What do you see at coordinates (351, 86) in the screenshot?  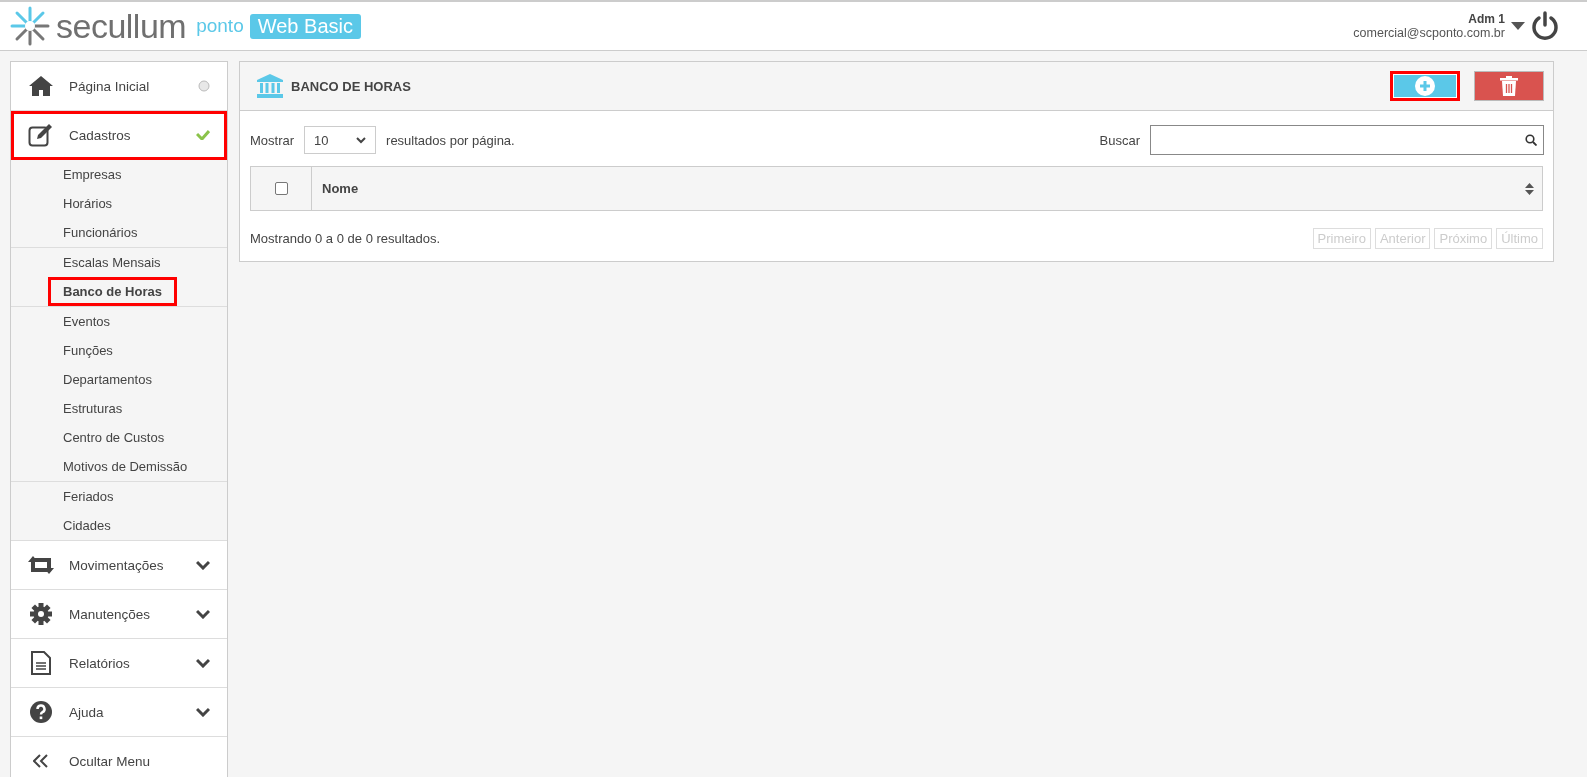 I see `panel-title: BANCO DE HORAS` at bounding box center [351, 86].